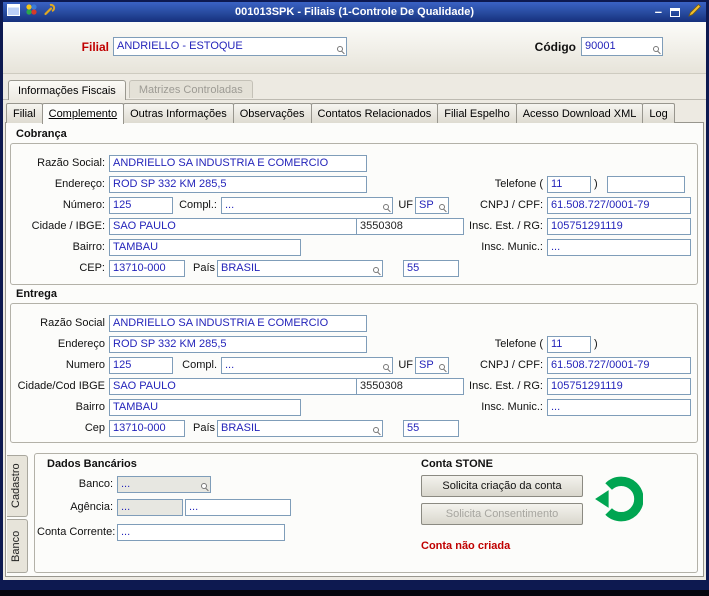 The image size is (709, 596). I want to click on maximize-button, so click(675, 12).